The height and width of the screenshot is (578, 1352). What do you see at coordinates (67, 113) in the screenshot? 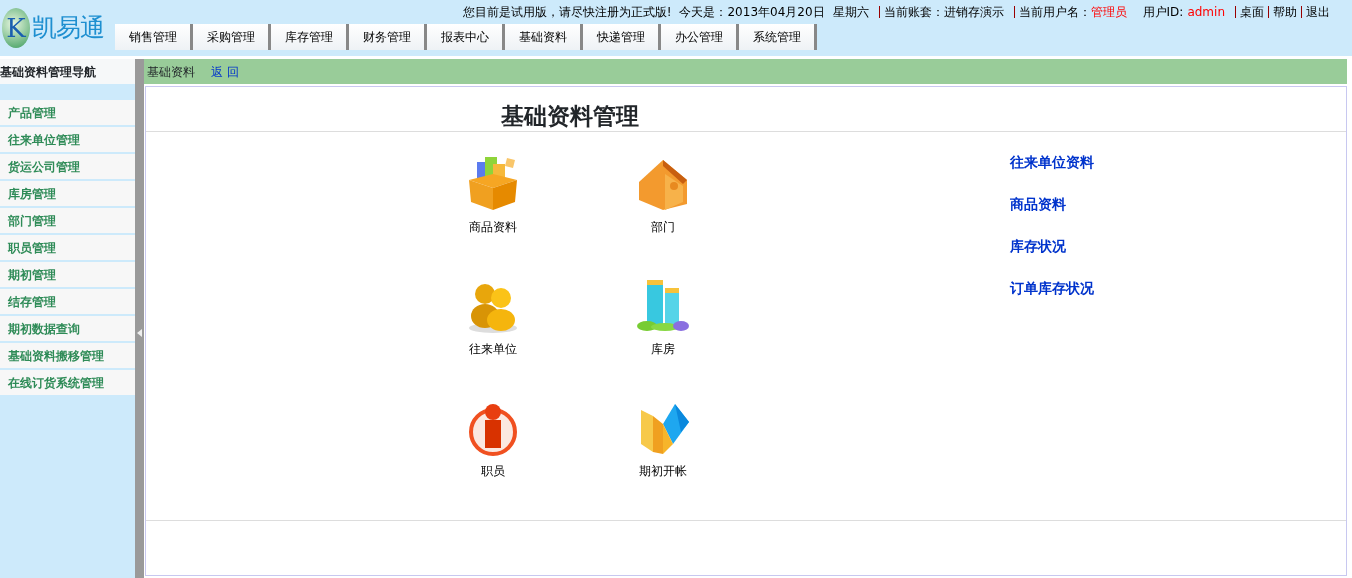
I see `sidebar-item: 产品管理` at bounding box center [67, 113].